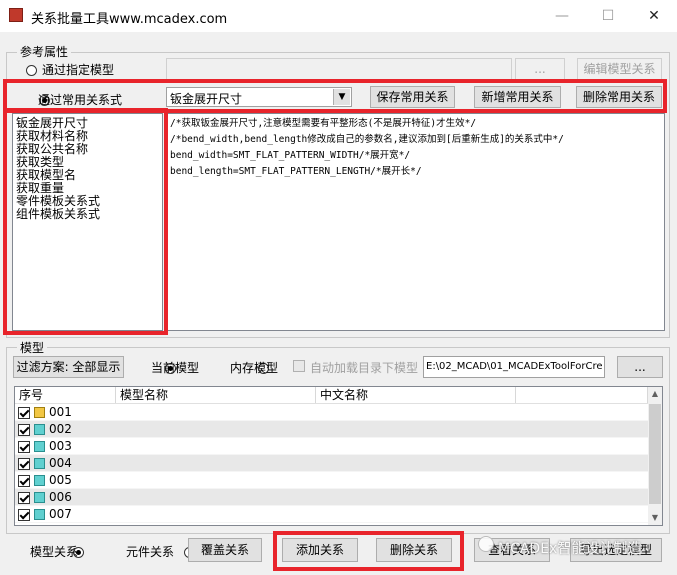 This screenshot has height=575, width=677. I want to click on table-row: 007, so click(331, 514).